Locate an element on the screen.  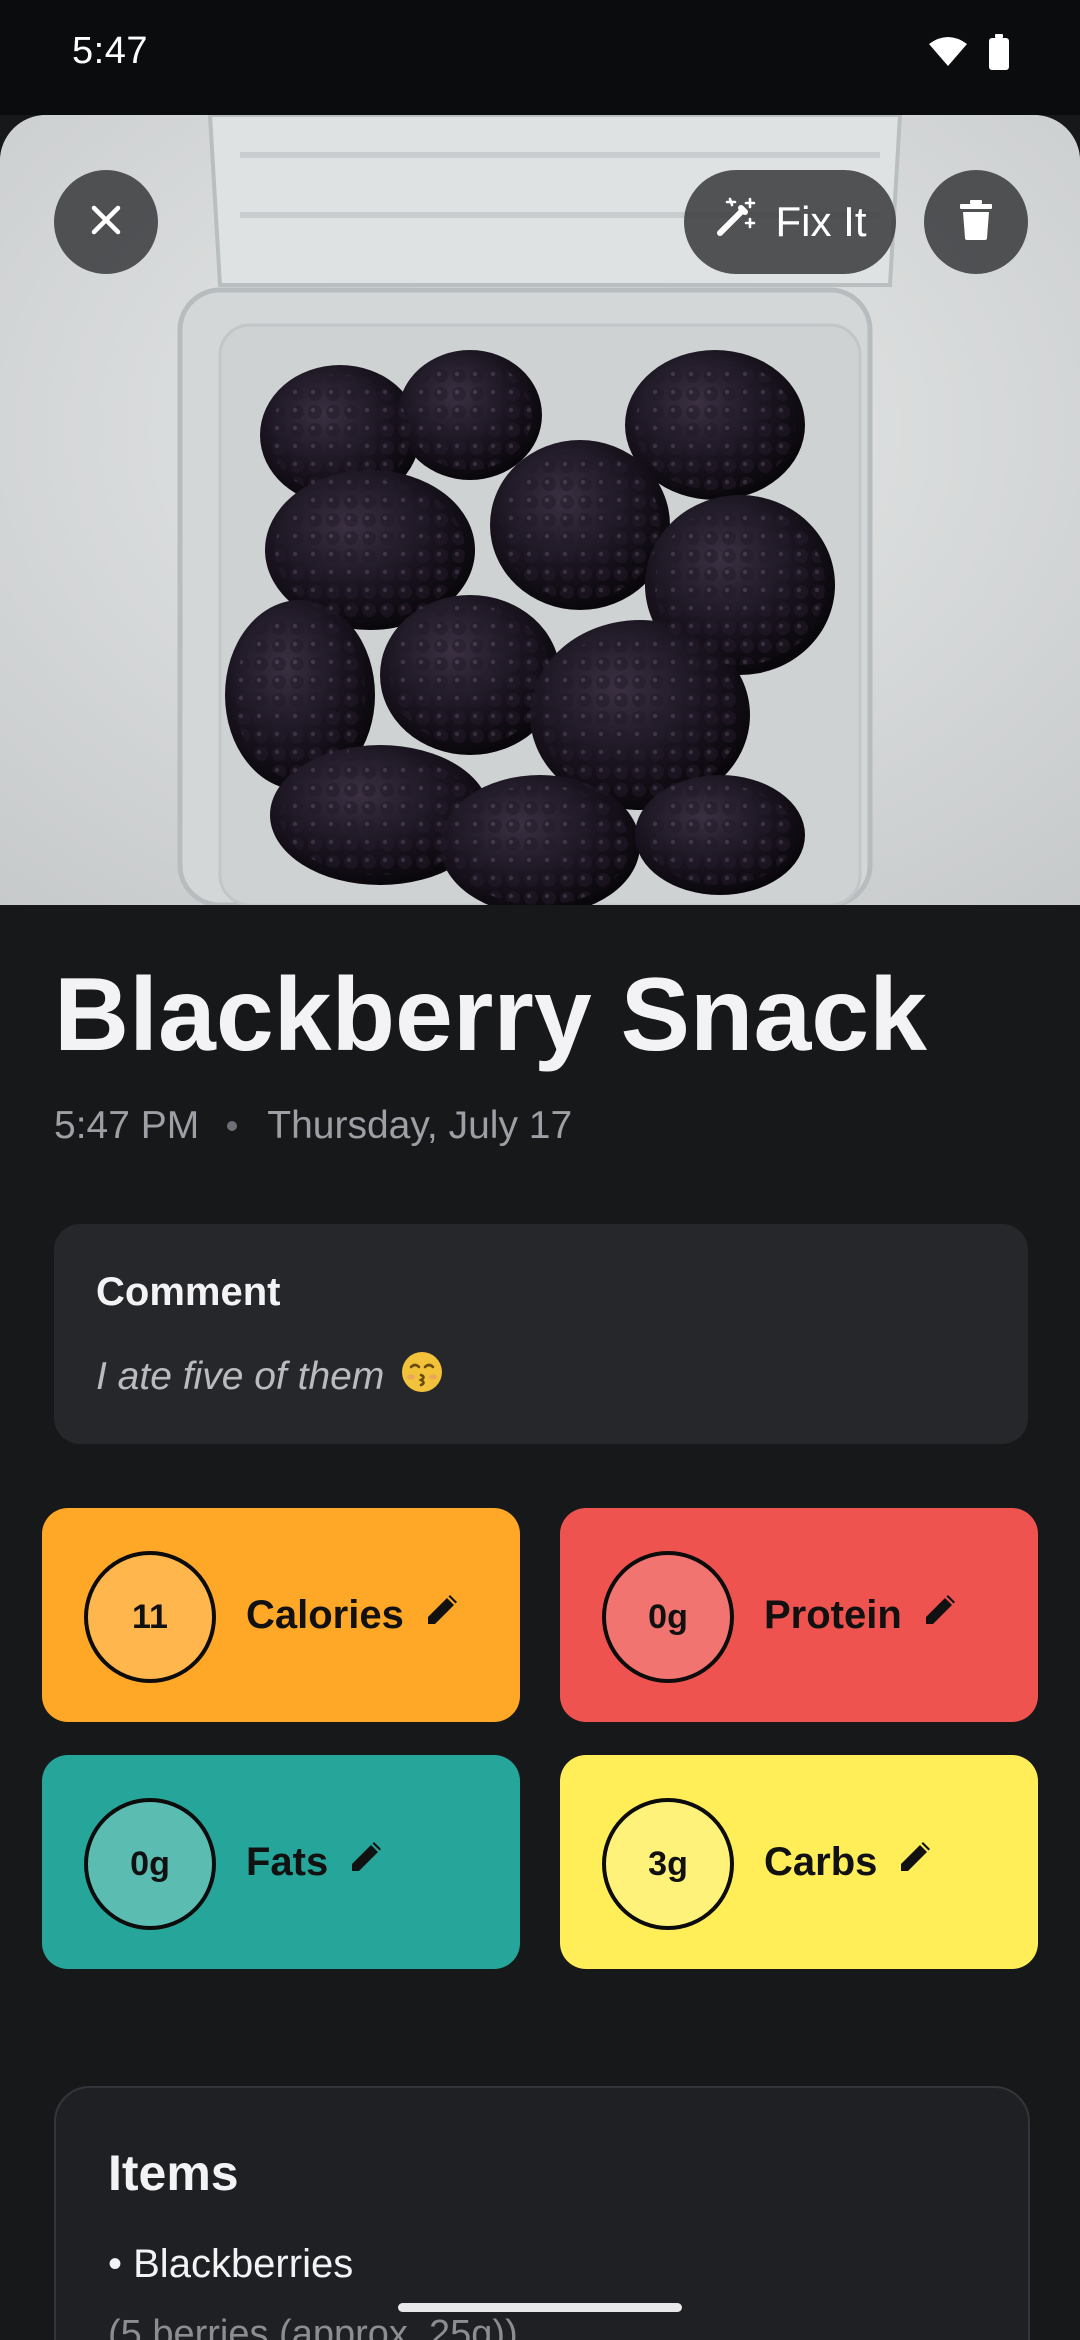
comment-text: I ate five of them is located at coordinates (240, 1376).